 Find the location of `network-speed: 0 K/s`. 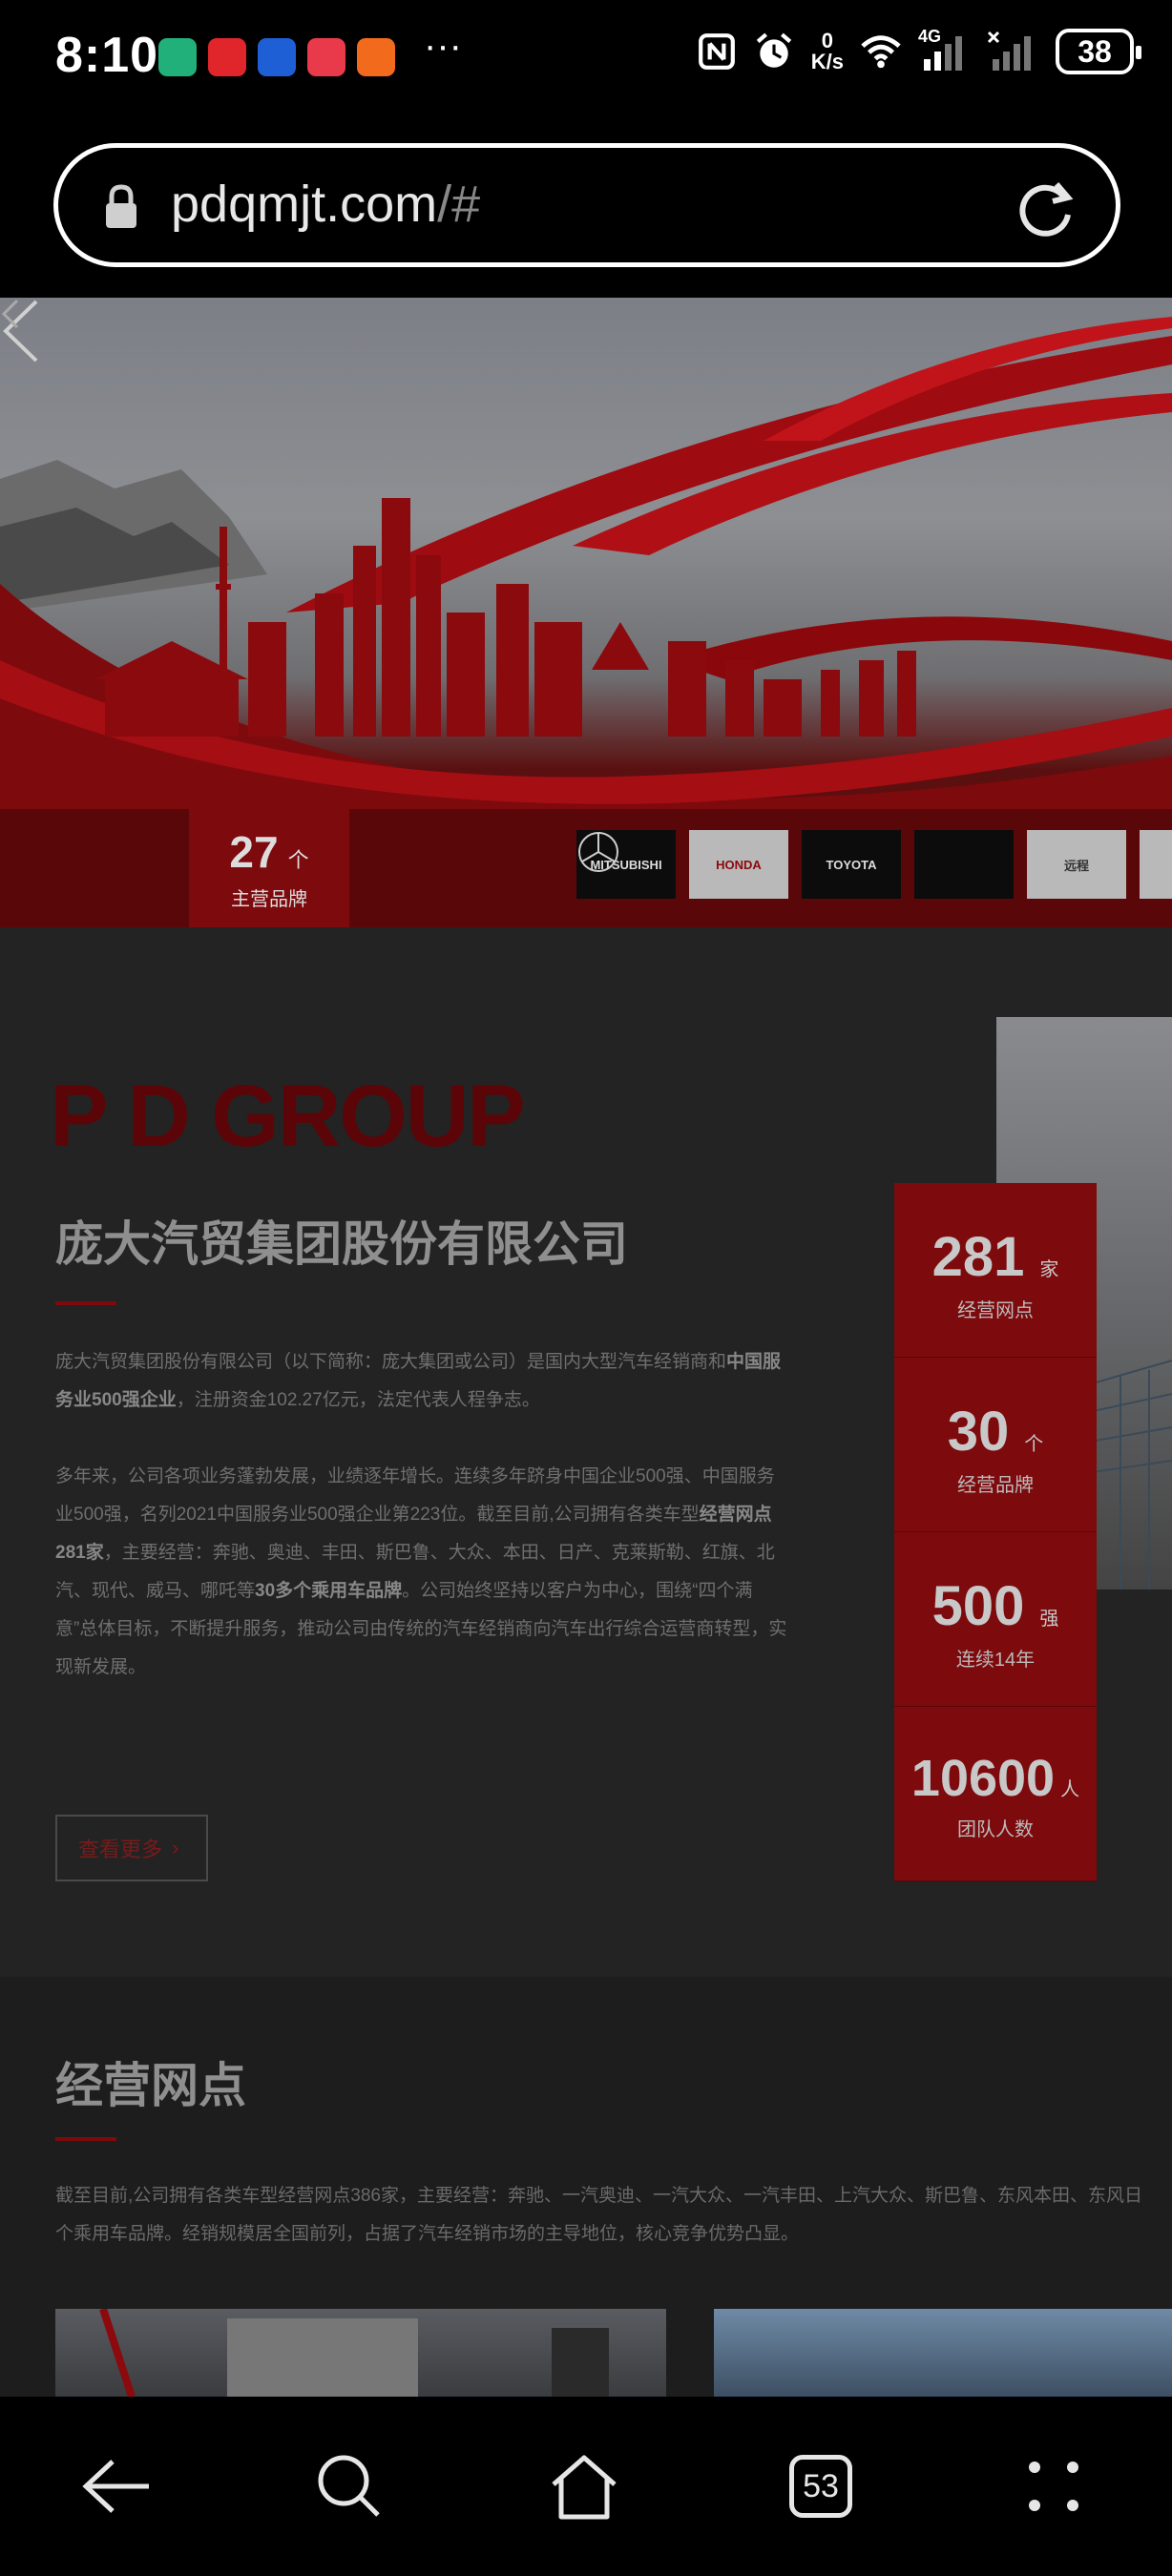

network-speed: 0 K/s is located at coordinates (827, 51).